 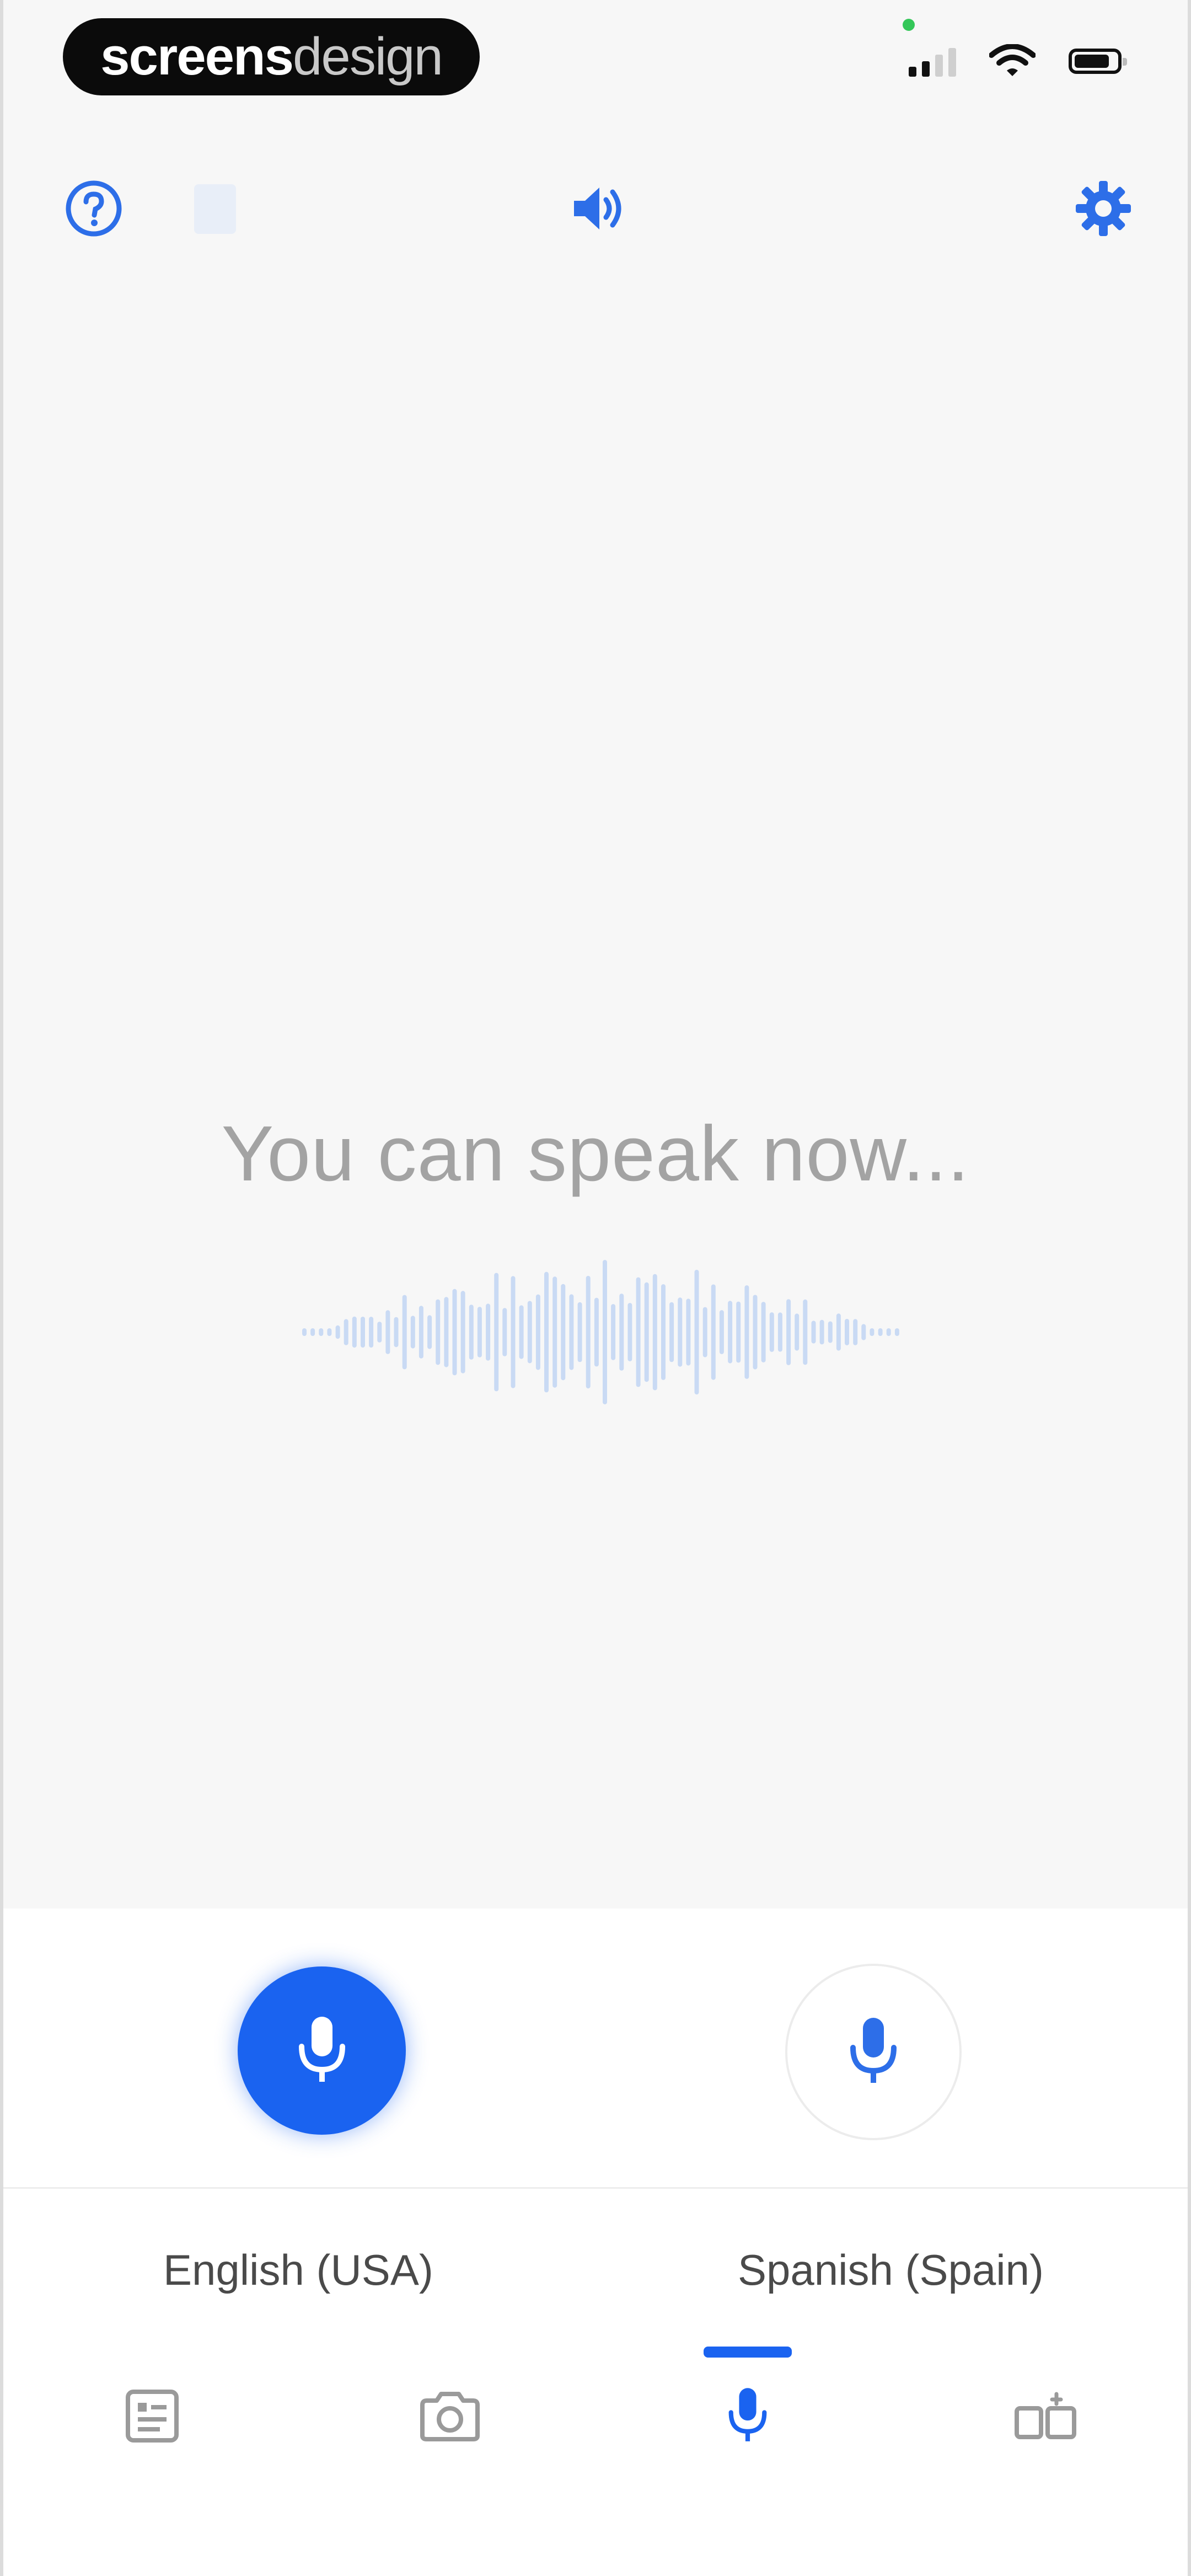 I want to click on help-button, so click(x=94, y=208).